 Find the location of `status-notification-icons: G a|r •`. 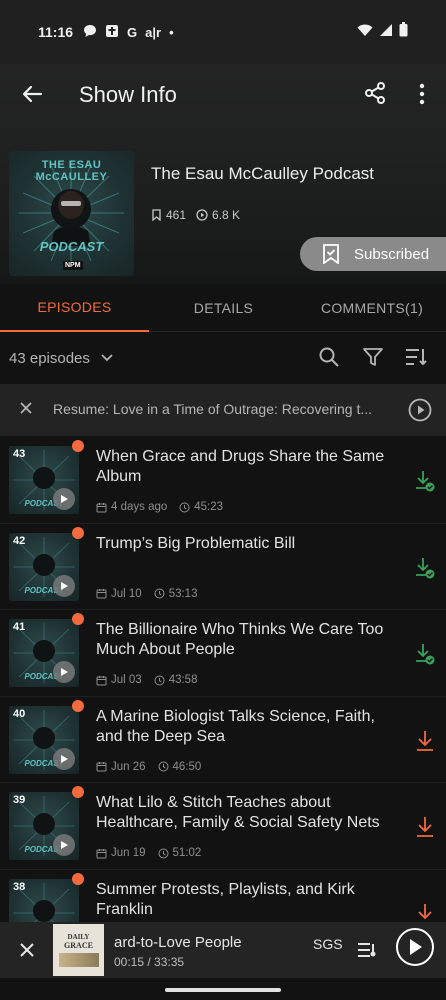

status-notification-icons: G a|r • is located at coordinates (128, 32).